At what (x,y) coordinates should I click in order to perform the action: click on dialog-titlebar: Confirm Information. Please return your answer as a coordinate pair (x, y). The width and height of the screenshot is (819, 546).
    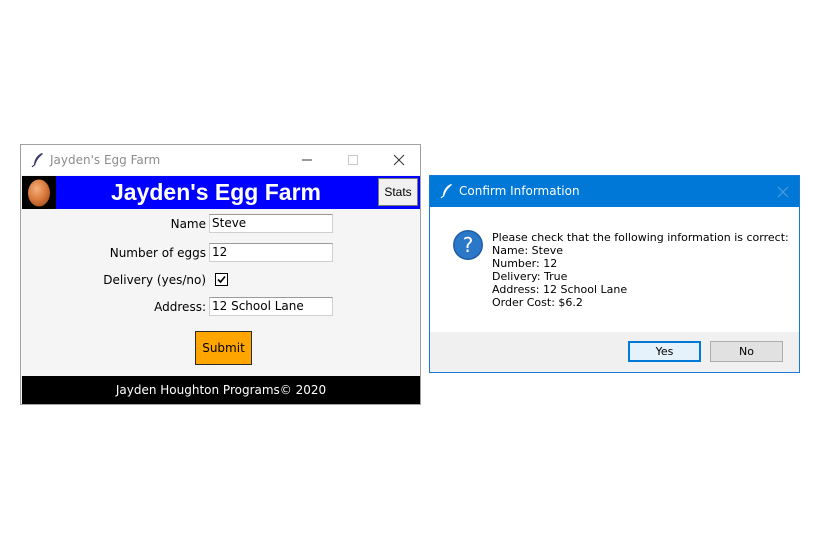
    Looking at the image, I should click on (614, 191).